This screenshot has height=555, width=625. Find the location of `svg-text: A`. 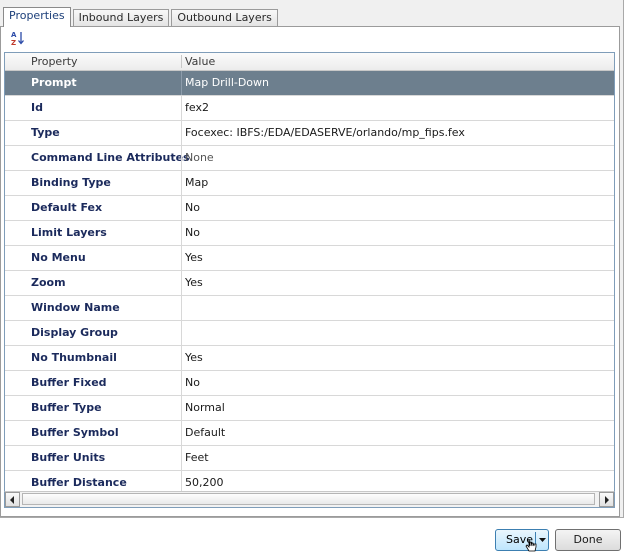

svg-text: A is located at coordinates (14, 35).